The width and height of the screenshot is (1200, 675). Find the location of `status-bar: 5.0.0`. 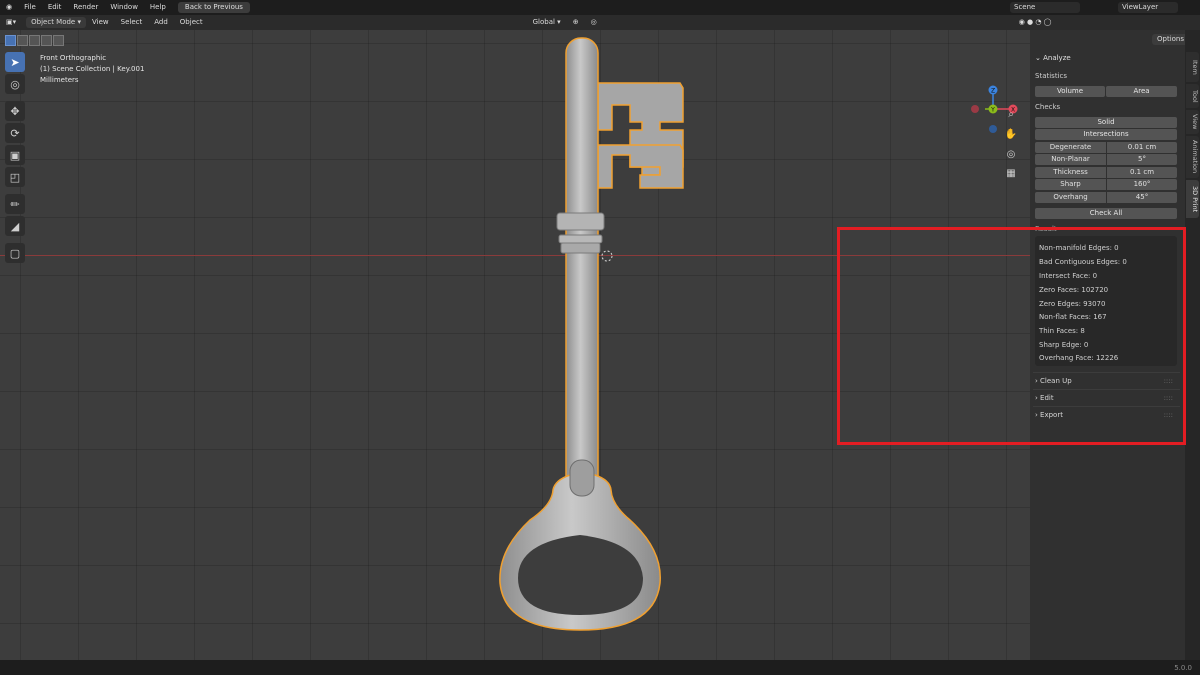

status-bar: 5.0.0 is located at coordinates (600, 667).